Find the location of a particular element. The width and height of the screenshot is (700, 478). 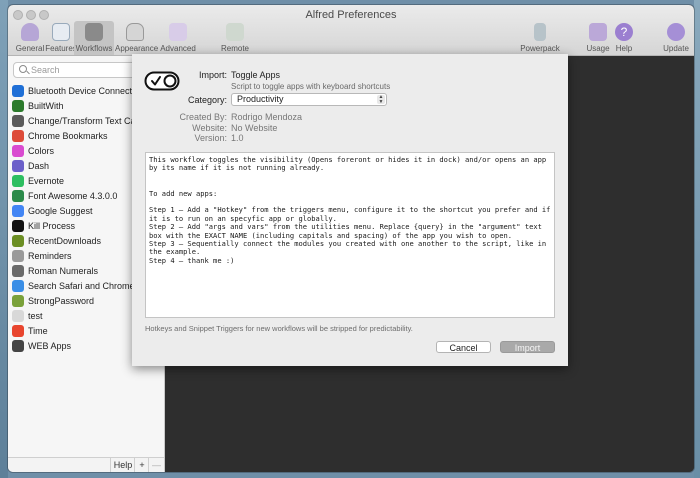

advanced-icon is located at coordinates (178, 32).